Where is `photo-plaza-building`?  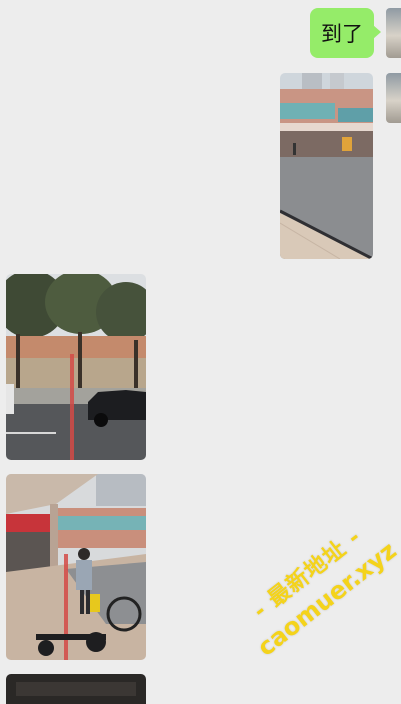
photo-plaza-building is located at coordinates (326, 166).